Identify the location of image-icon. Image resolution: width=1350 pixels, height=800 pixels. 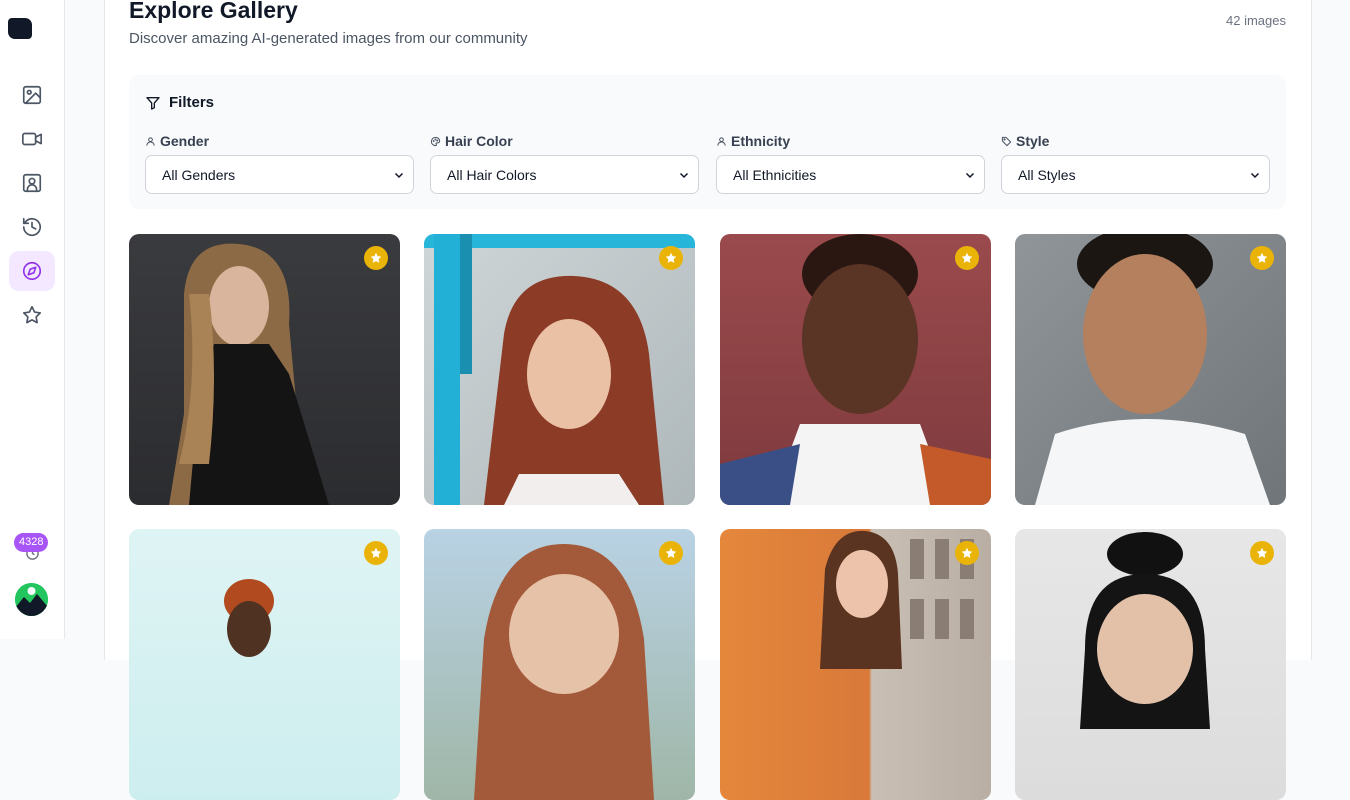
(32, 95).